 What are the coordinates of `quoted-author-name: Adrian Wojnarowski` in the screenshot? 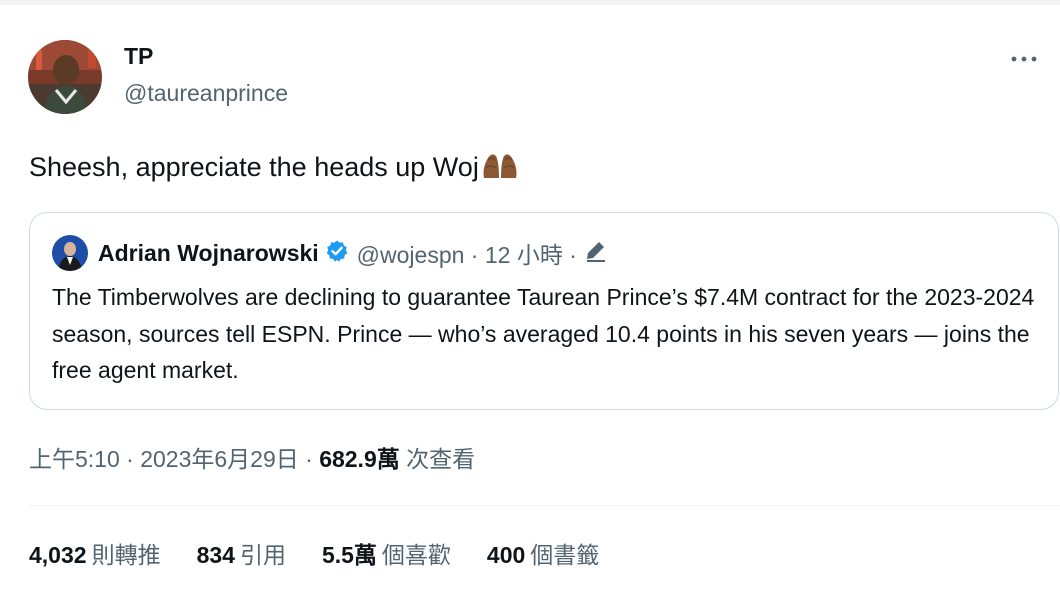 It's located at (208, 253).